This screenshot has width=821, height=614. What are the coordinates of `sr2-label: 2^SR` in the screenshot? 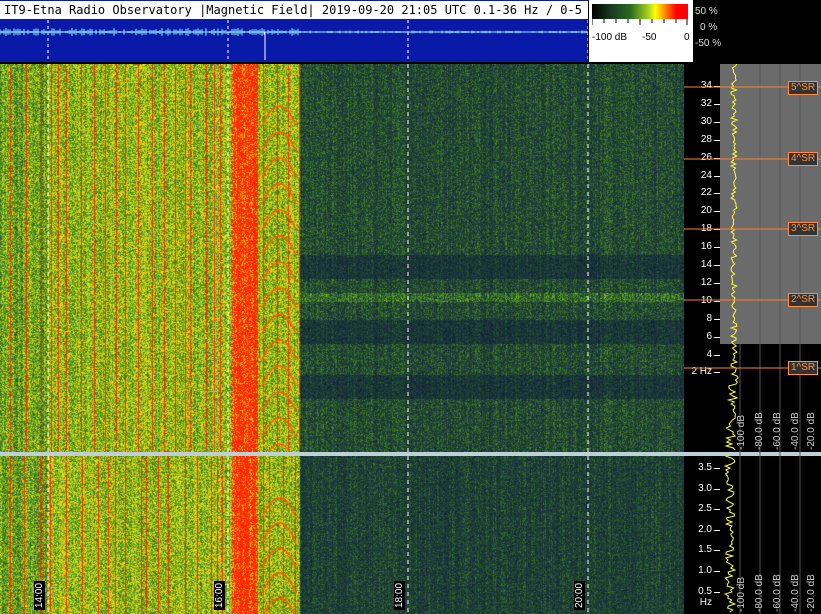 It's located at (803, 300).